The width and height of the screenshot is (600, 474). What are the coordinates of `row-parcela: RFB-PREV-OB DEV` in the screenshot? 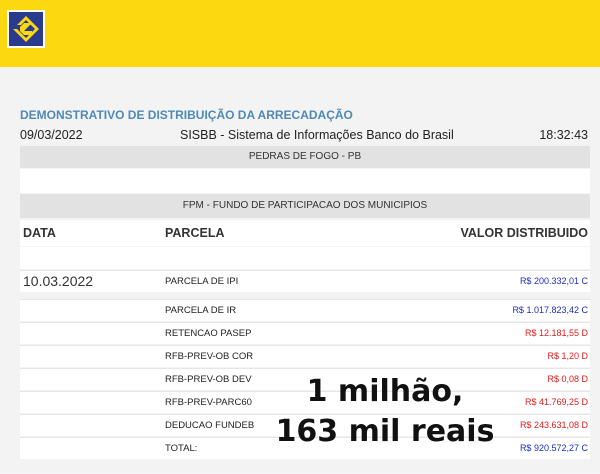 It's located at (208, 379).